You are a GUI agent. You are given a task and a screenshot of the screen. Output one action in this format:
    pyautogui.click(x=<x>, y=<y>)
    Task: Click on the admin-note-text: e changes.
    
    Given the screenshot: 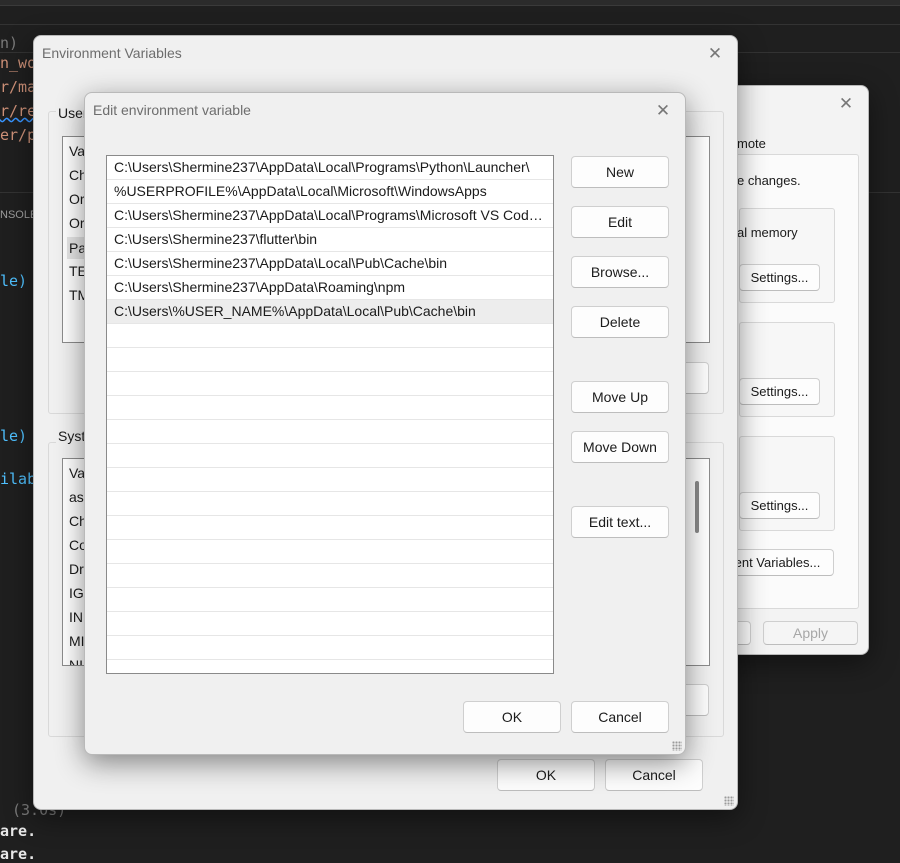 What is the action you would take?
    pyautogui.click(x=769, y=180)
    